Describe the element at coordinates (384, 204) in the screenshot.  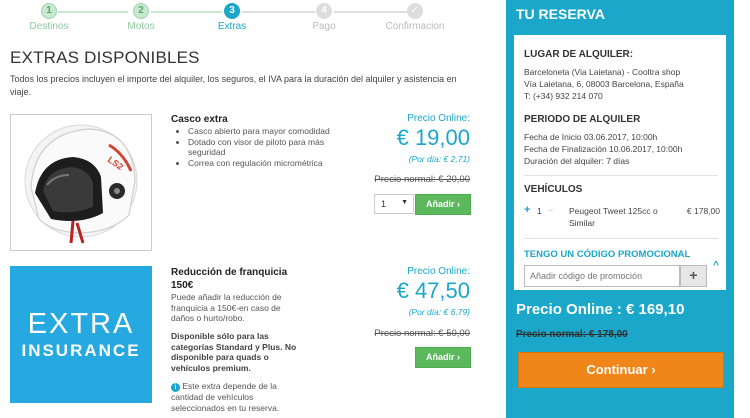
I see `quantity-value: 1` at that location.